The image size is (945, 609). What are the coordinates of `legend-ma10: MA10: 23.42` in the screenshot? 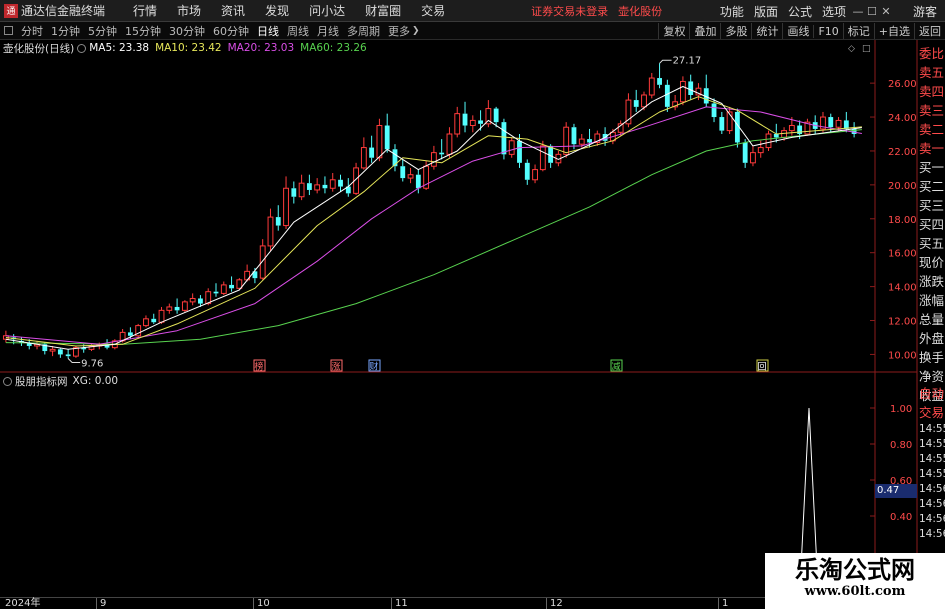 It's located at (188, 48).